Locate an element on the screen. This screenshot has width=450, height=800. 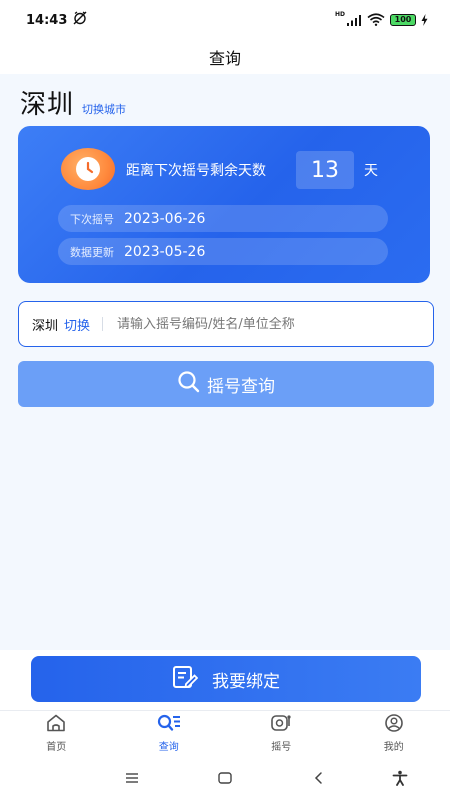
home-square-icon is located at coordinates (225, 778).